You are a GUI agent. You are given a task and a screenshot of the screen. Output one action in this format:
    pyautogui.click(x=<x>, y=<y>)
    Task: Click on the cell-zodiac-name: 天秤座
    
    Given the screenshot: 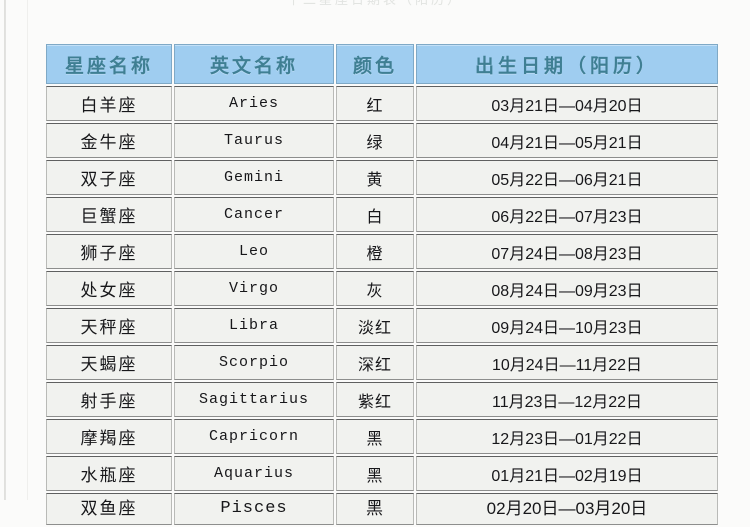 What is the action you would take?
    pyautogui.click(x=109, y=325)
    